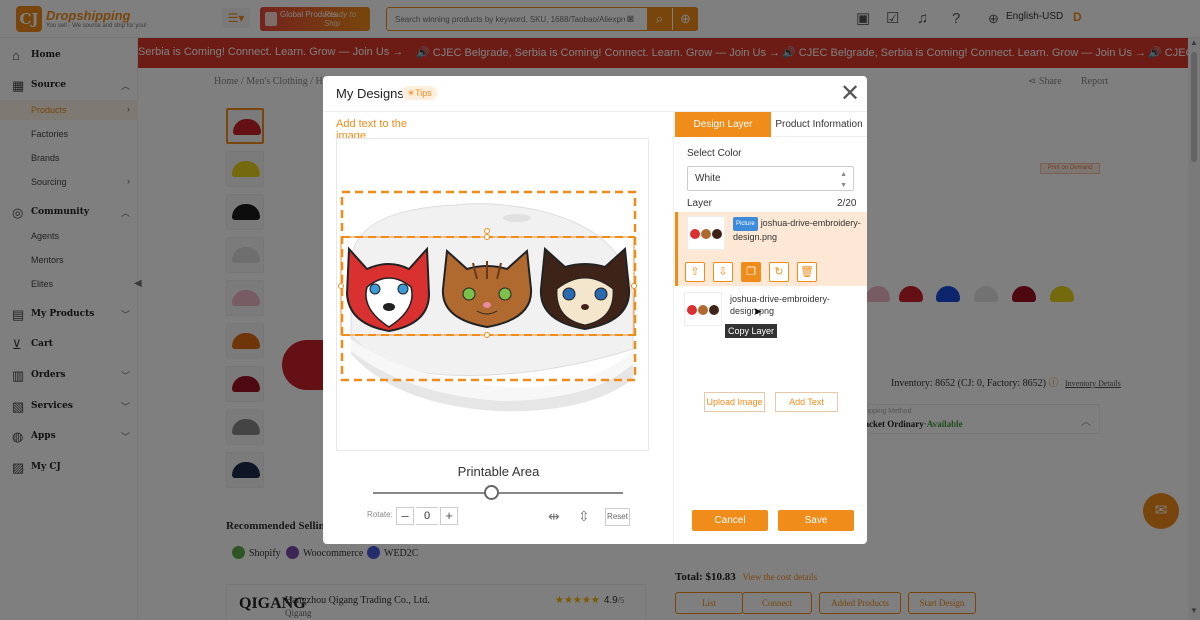 This screenshot has width=1200, height=620. What do you see at coordinates (758, 312) in the screenshot?
I see `mouse-cursor-icon: ➤` at bounding box center [758, 312].